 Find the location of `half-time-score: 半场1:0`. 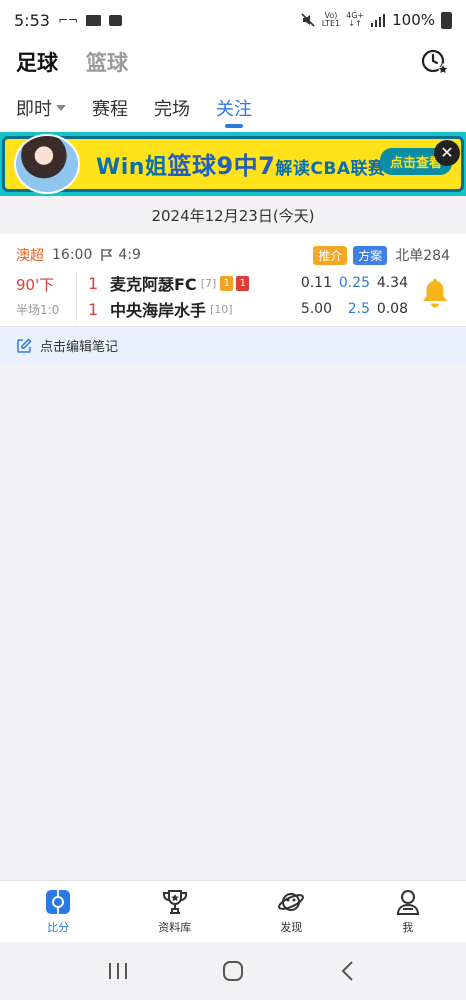

half-time-score: 半场1:0 is located at coordinates (38, 310).